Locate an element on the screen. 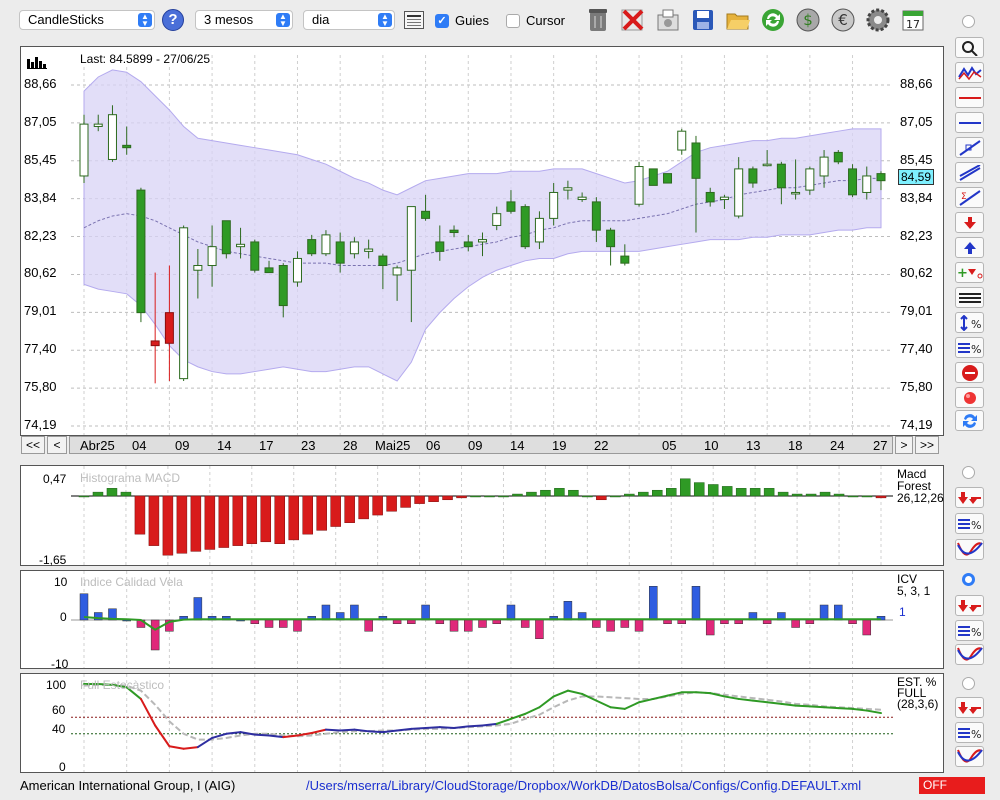  icv-arrows-icon is located at coordinates (969, 605).